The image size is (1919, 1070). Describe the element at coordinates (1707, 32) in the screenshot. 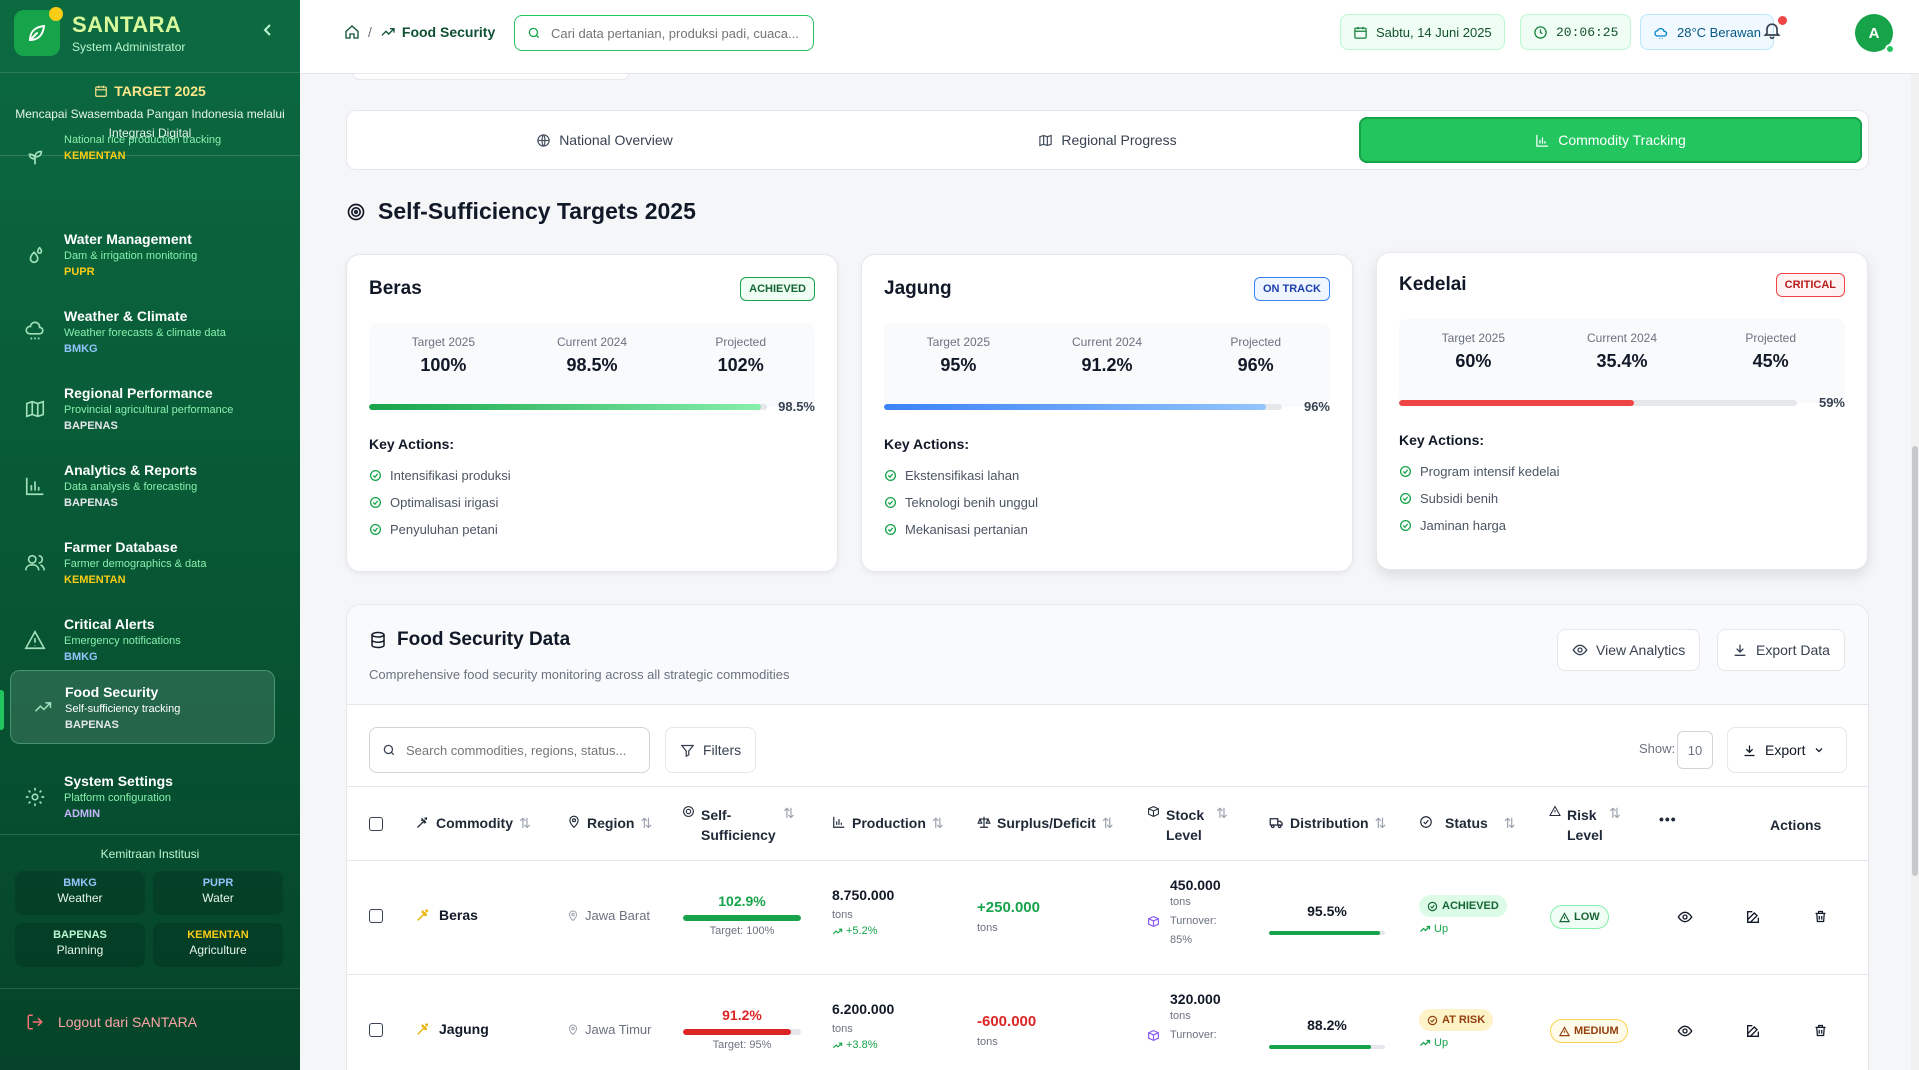

I see `weather-display: 28°C Berawan` at that location.